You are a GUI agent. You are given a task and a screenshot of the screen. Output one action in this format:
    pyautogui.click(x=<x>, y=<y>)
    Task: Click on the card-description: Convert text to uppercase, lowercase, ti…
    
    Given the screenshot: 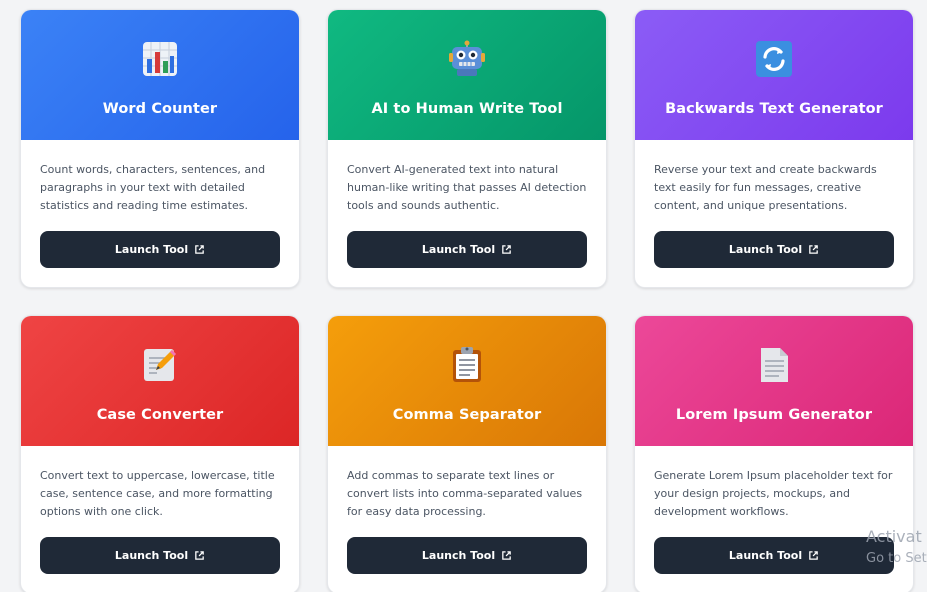 What is the action you would take?
    pyautogui.click(x=157, y=493)
    